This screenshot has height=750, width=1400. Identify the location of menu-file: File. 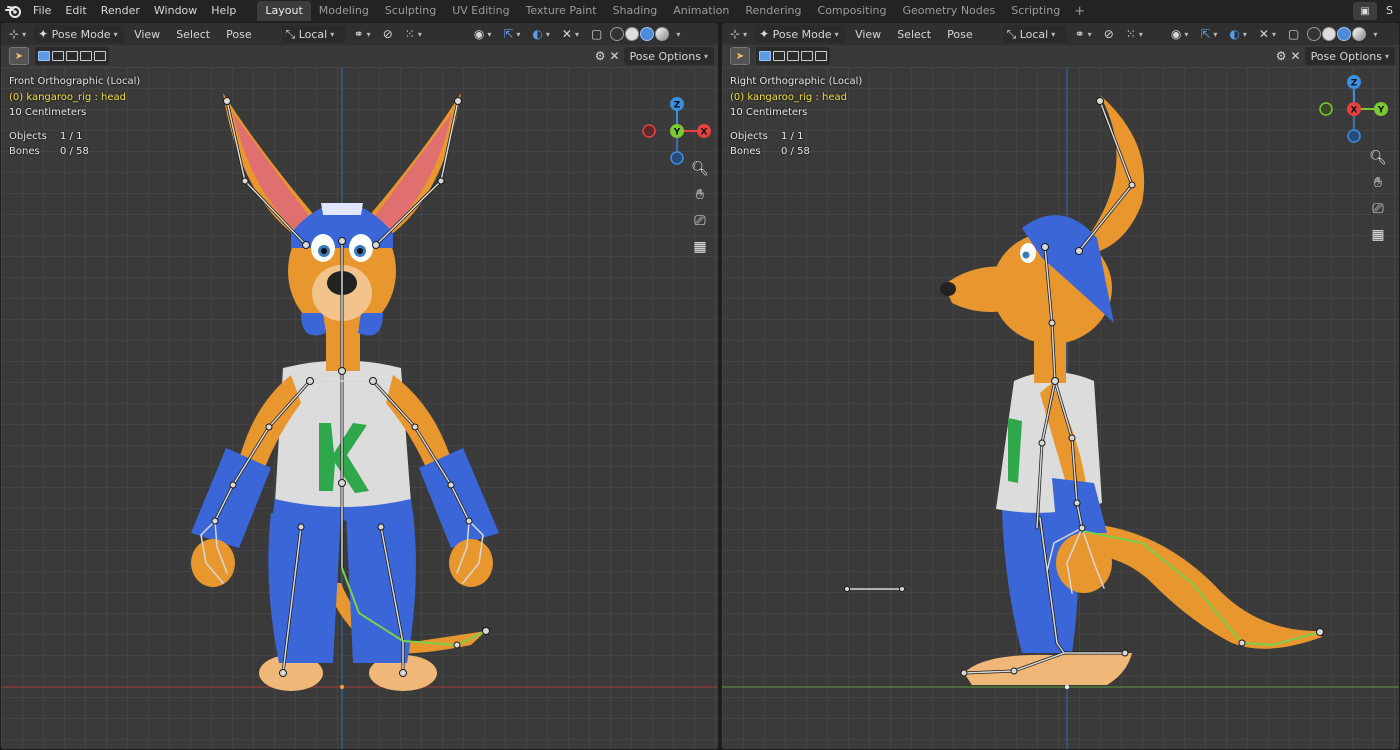
(42, 11).